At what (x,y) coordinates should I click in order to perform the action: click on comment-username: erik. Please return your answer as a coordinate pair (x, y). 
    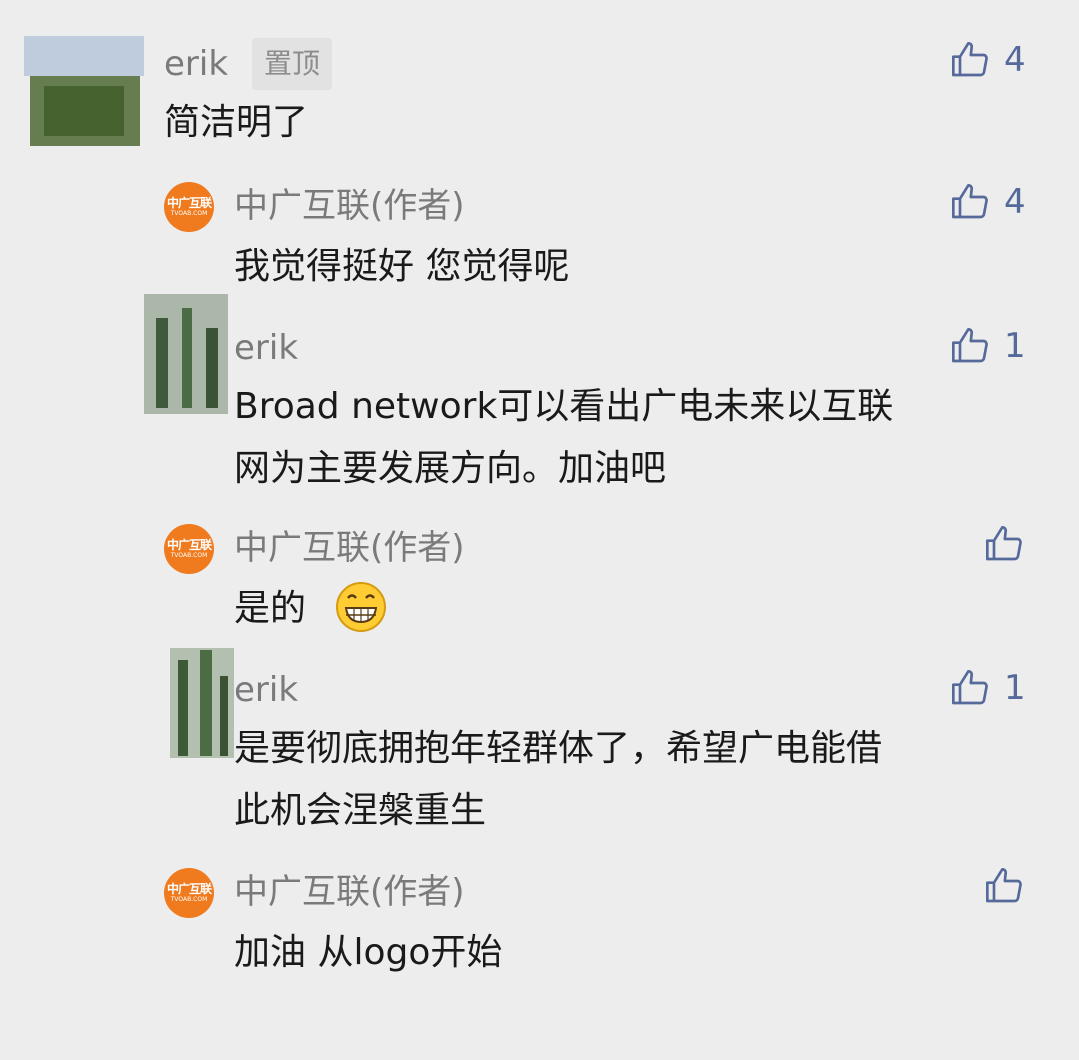
    Looking at the image, I should click on (196, 64).